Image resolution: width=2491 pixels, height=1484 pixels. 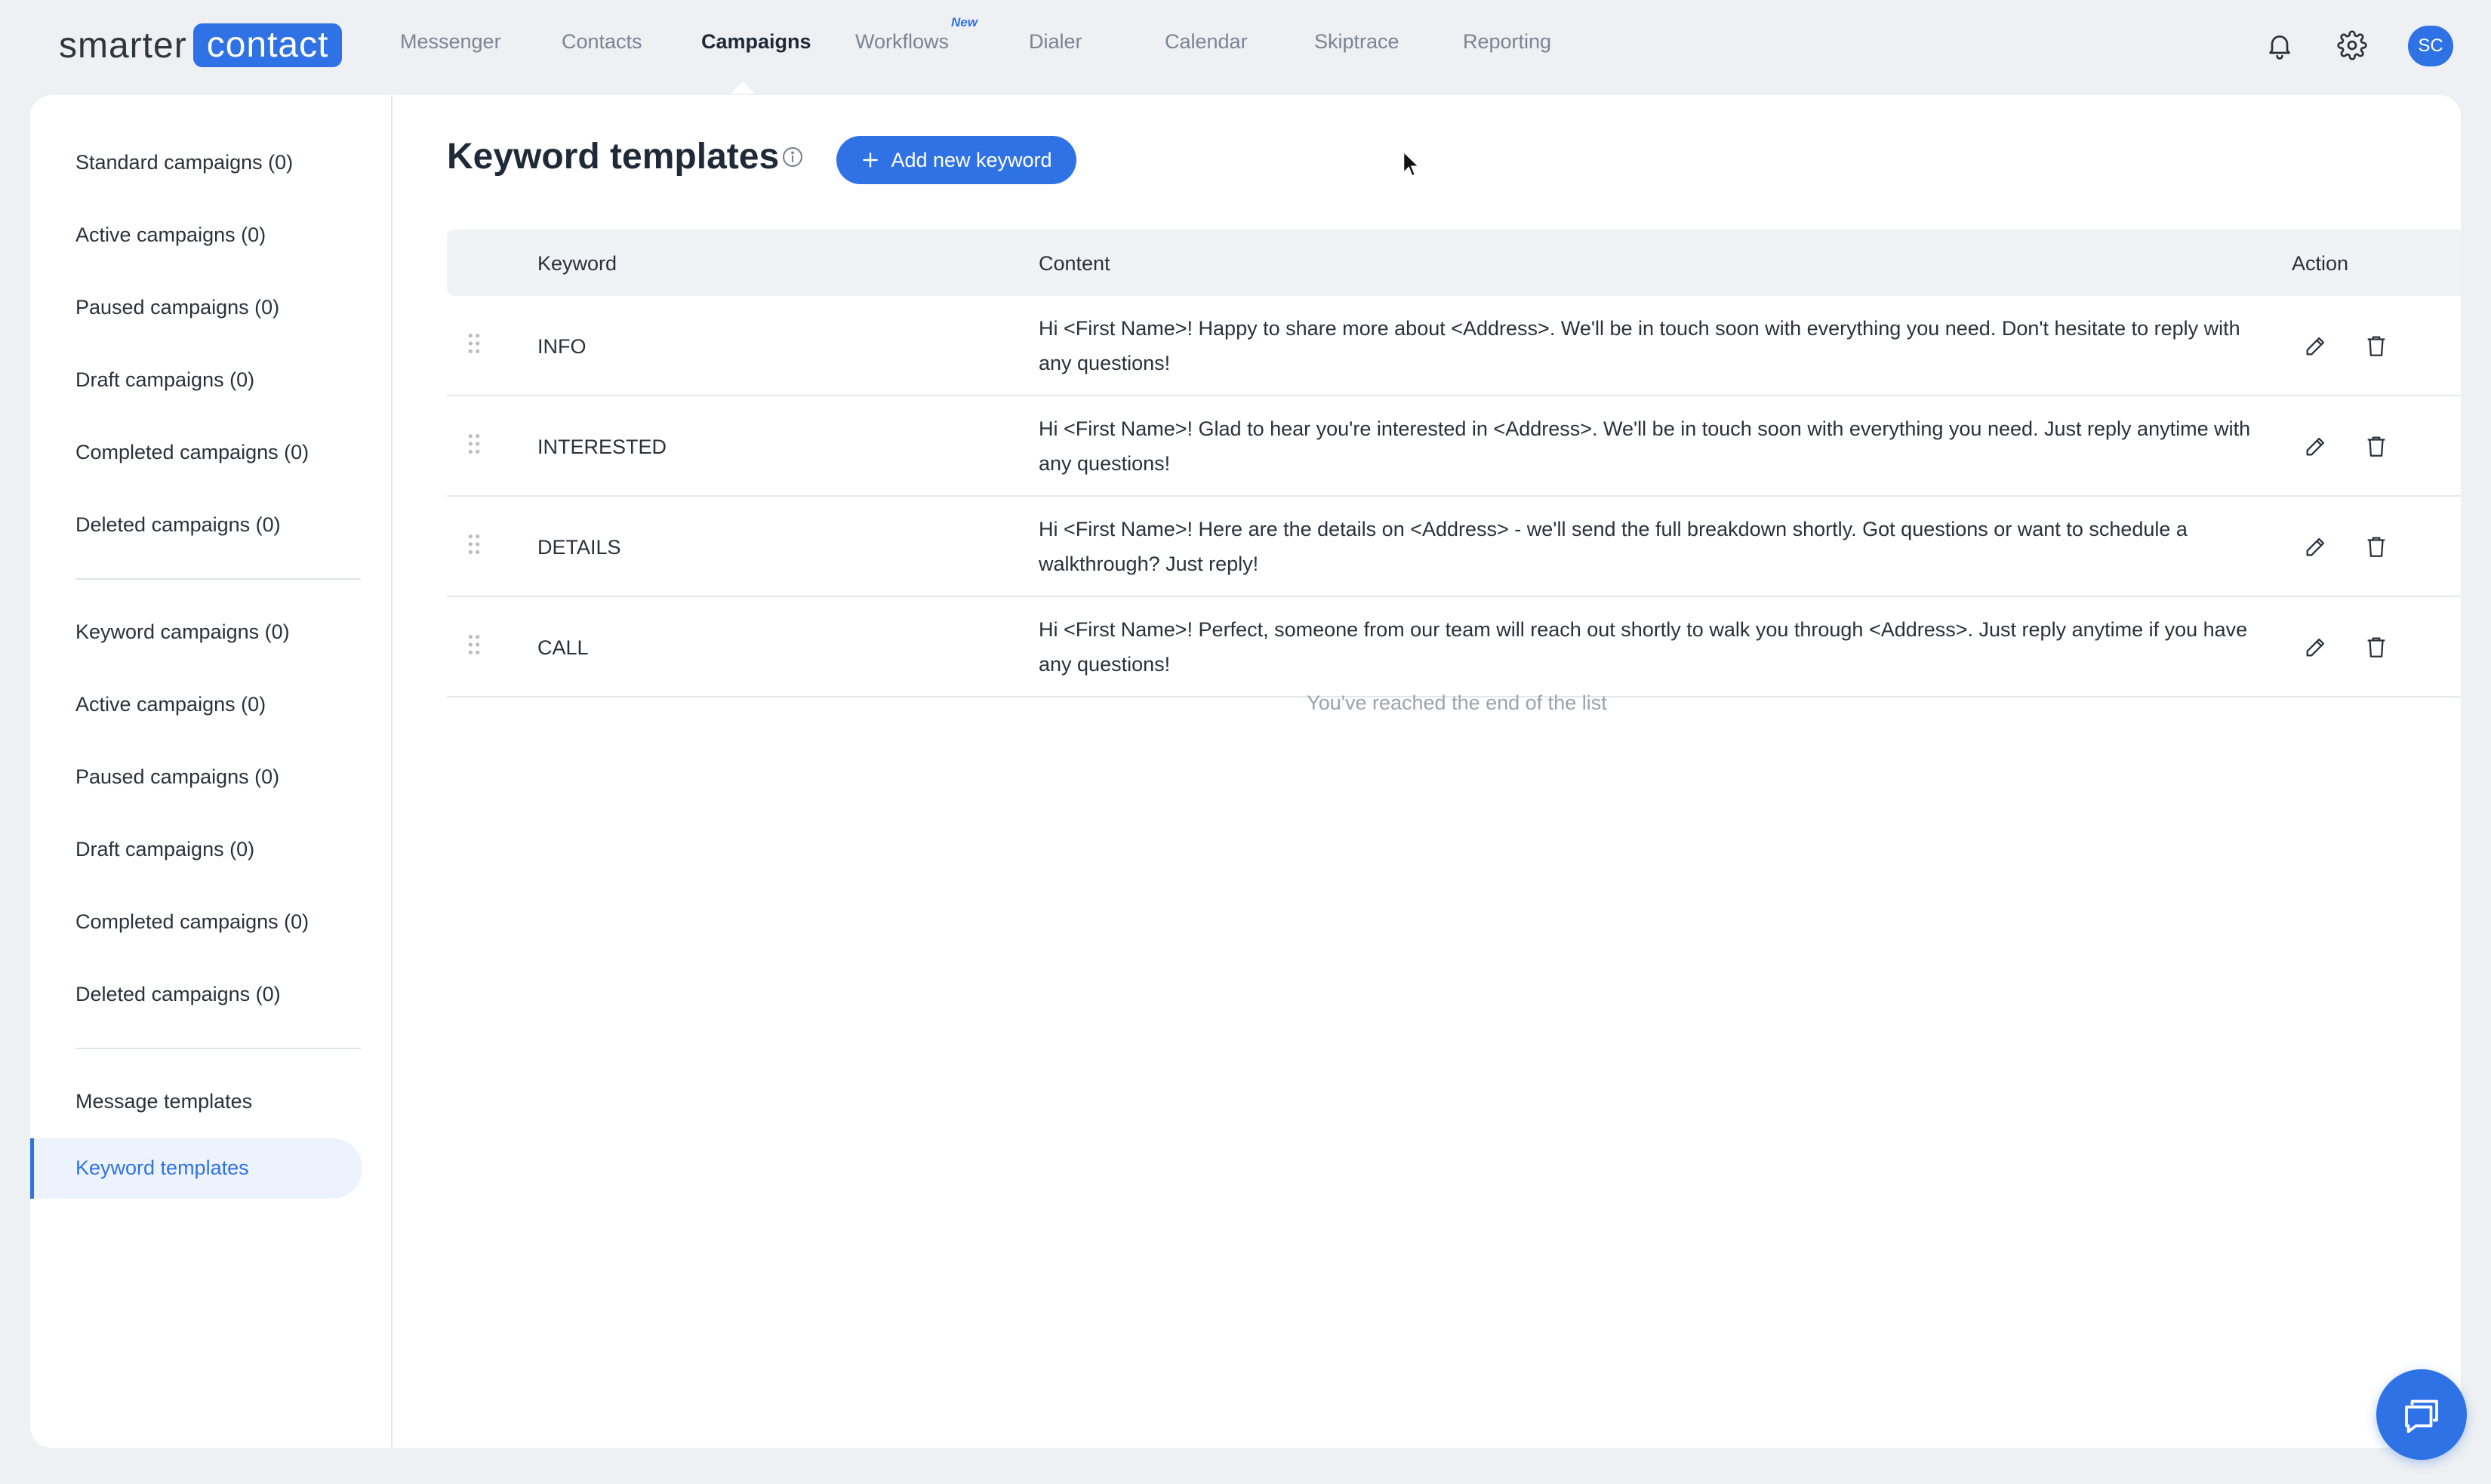 I want to click on sidebar-item-message-templates: Message templates, so click(x=164, y=1101).